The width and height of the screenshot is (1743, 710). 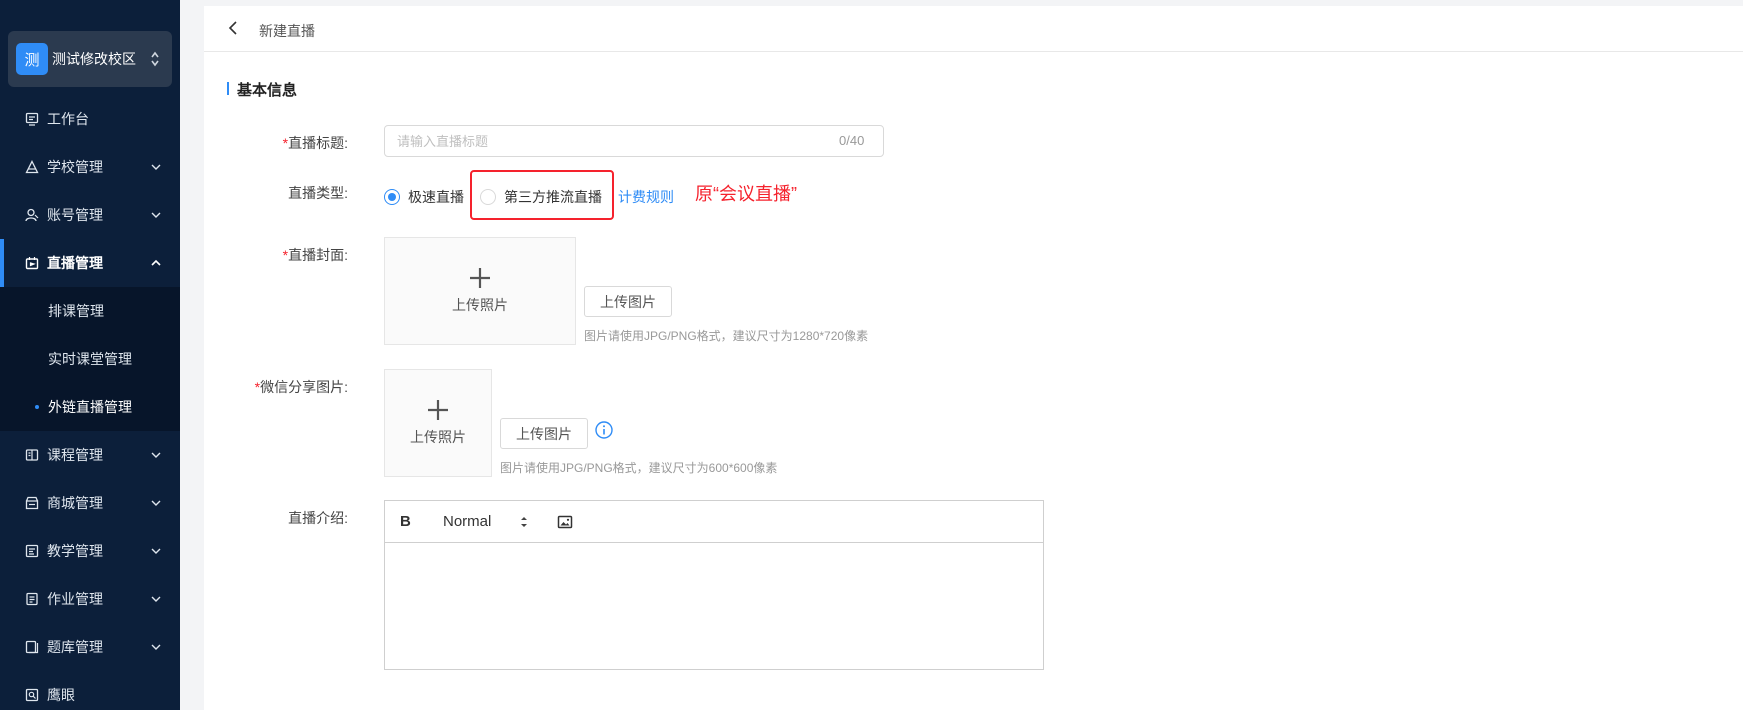 I want to click on live-icon, so click(x=32, y=263).